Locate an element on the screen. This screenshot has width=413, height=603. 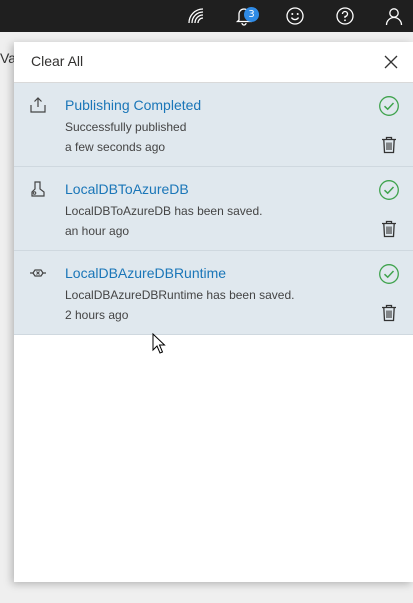
panel-header: Clear All is located at coordinates (213, 62).